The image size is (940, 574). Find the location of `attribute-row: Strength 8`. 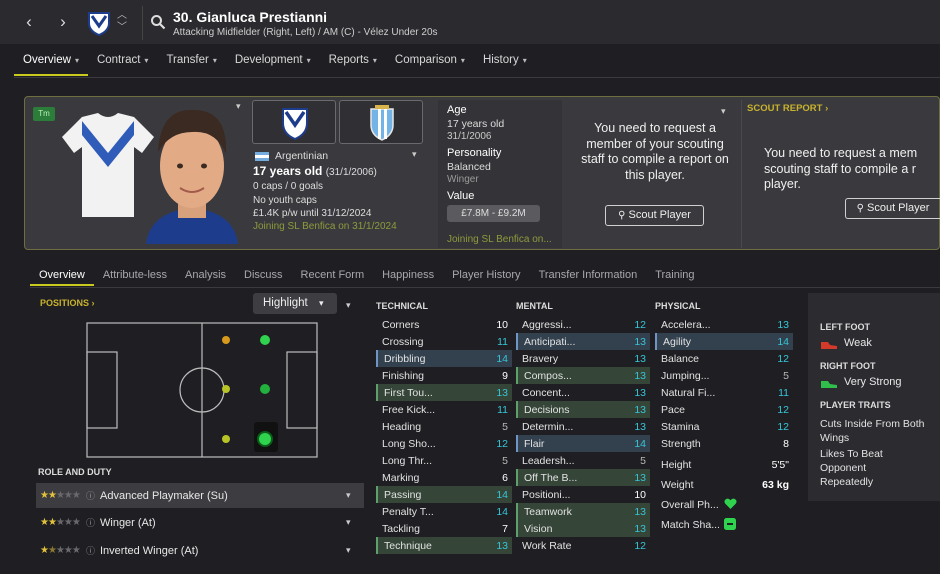

attribute-row: Strength 8 is located at coordinates (724, 443).